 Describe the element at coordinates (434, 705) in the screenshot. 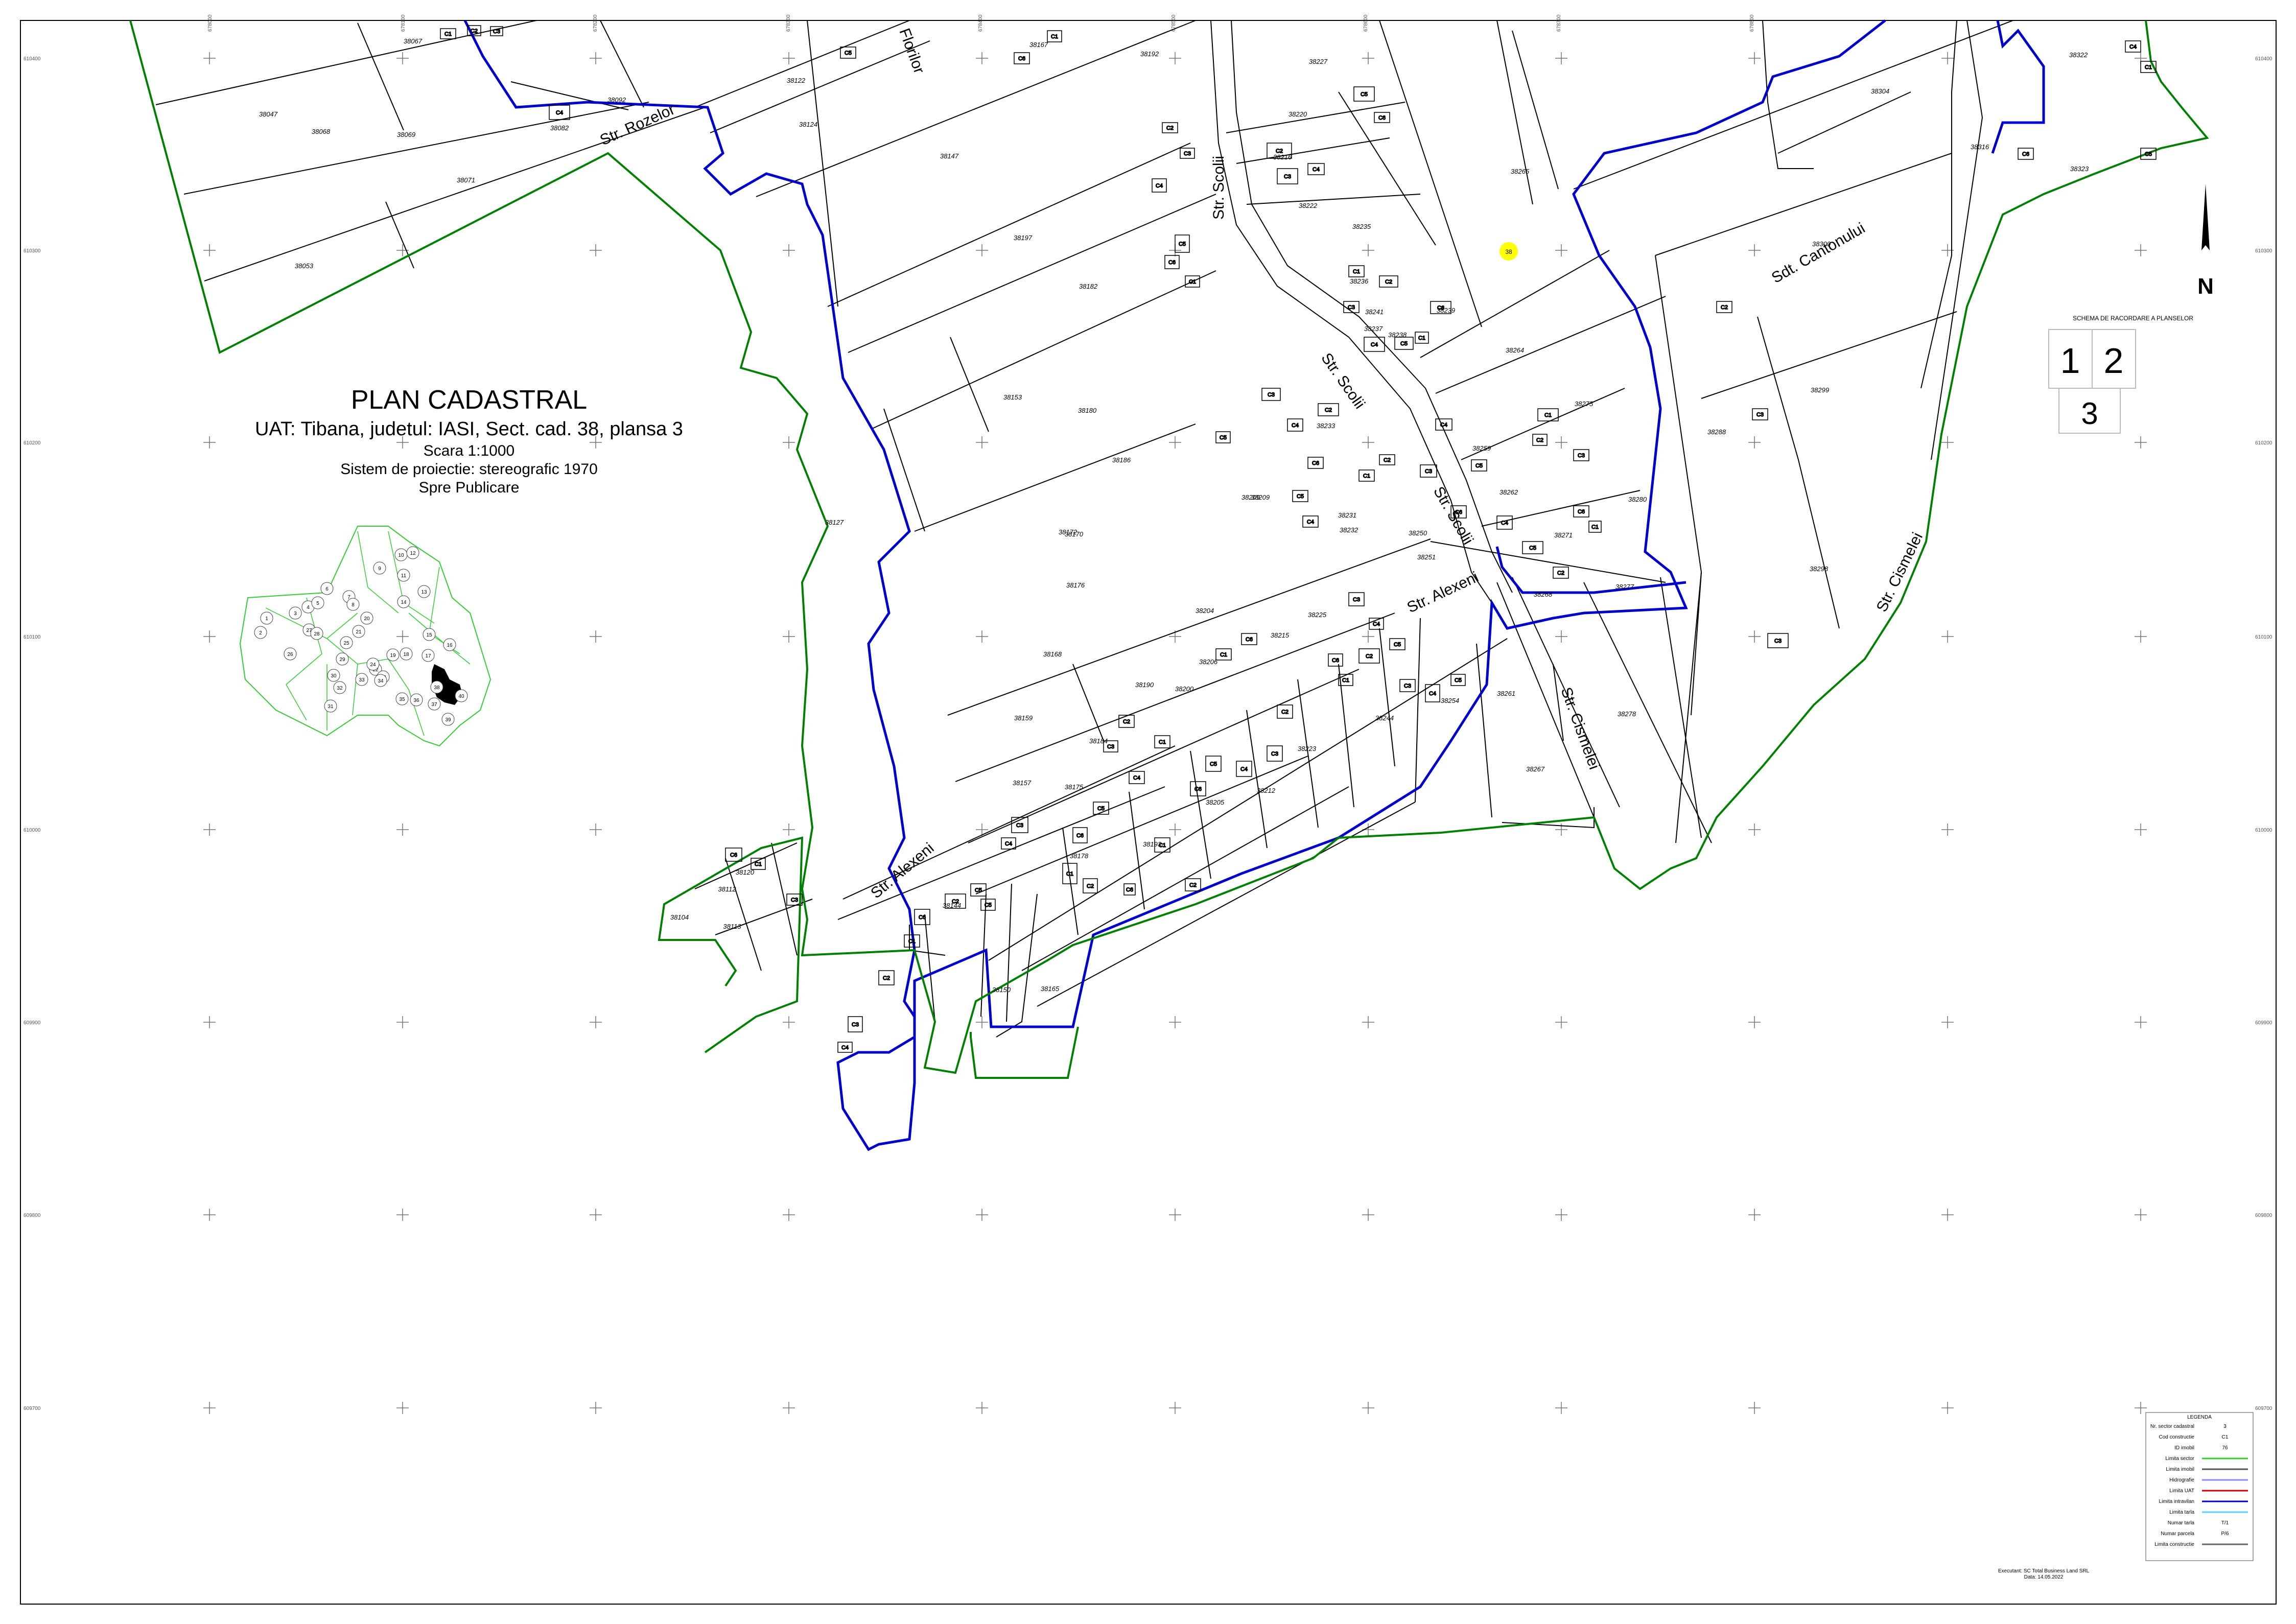

I see `overview-sector-number: 37` at that location.